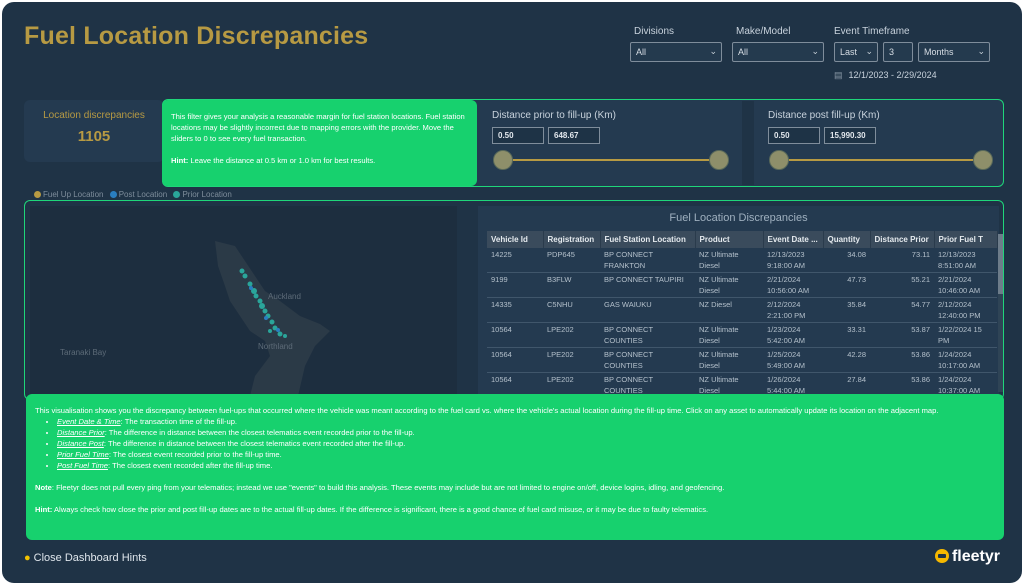 Image resolution: width=1024 pixels, height=585 pixels. I want to click on slider-post-max-handle, so click(983, 160).